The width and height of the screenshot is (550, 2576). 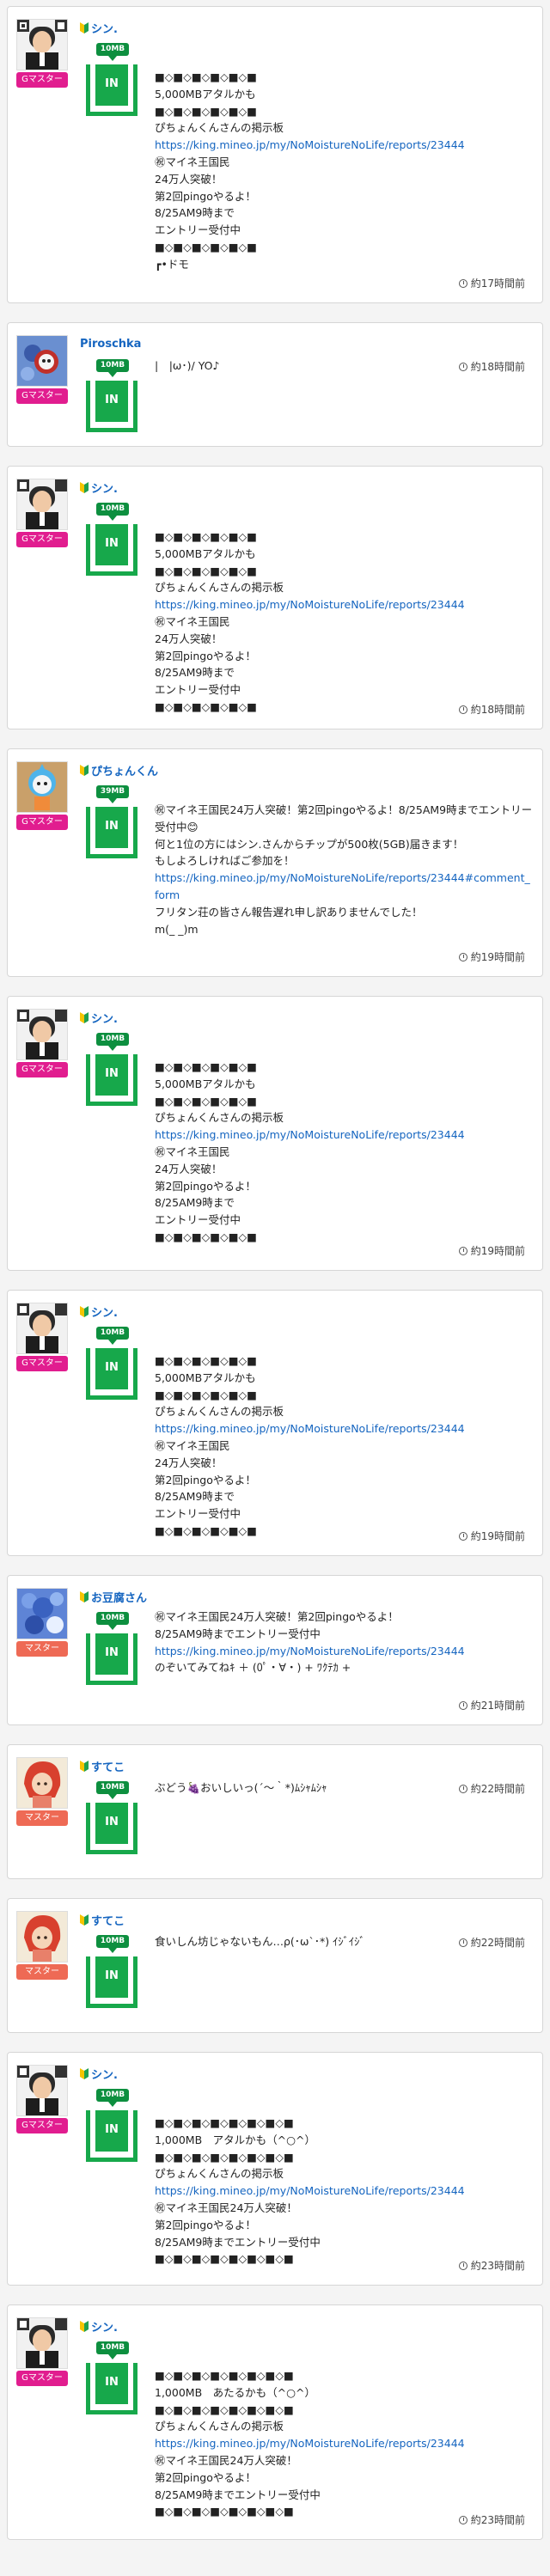 I want to click on timestamp: 約22時間前, so click(x=491, y=1943).